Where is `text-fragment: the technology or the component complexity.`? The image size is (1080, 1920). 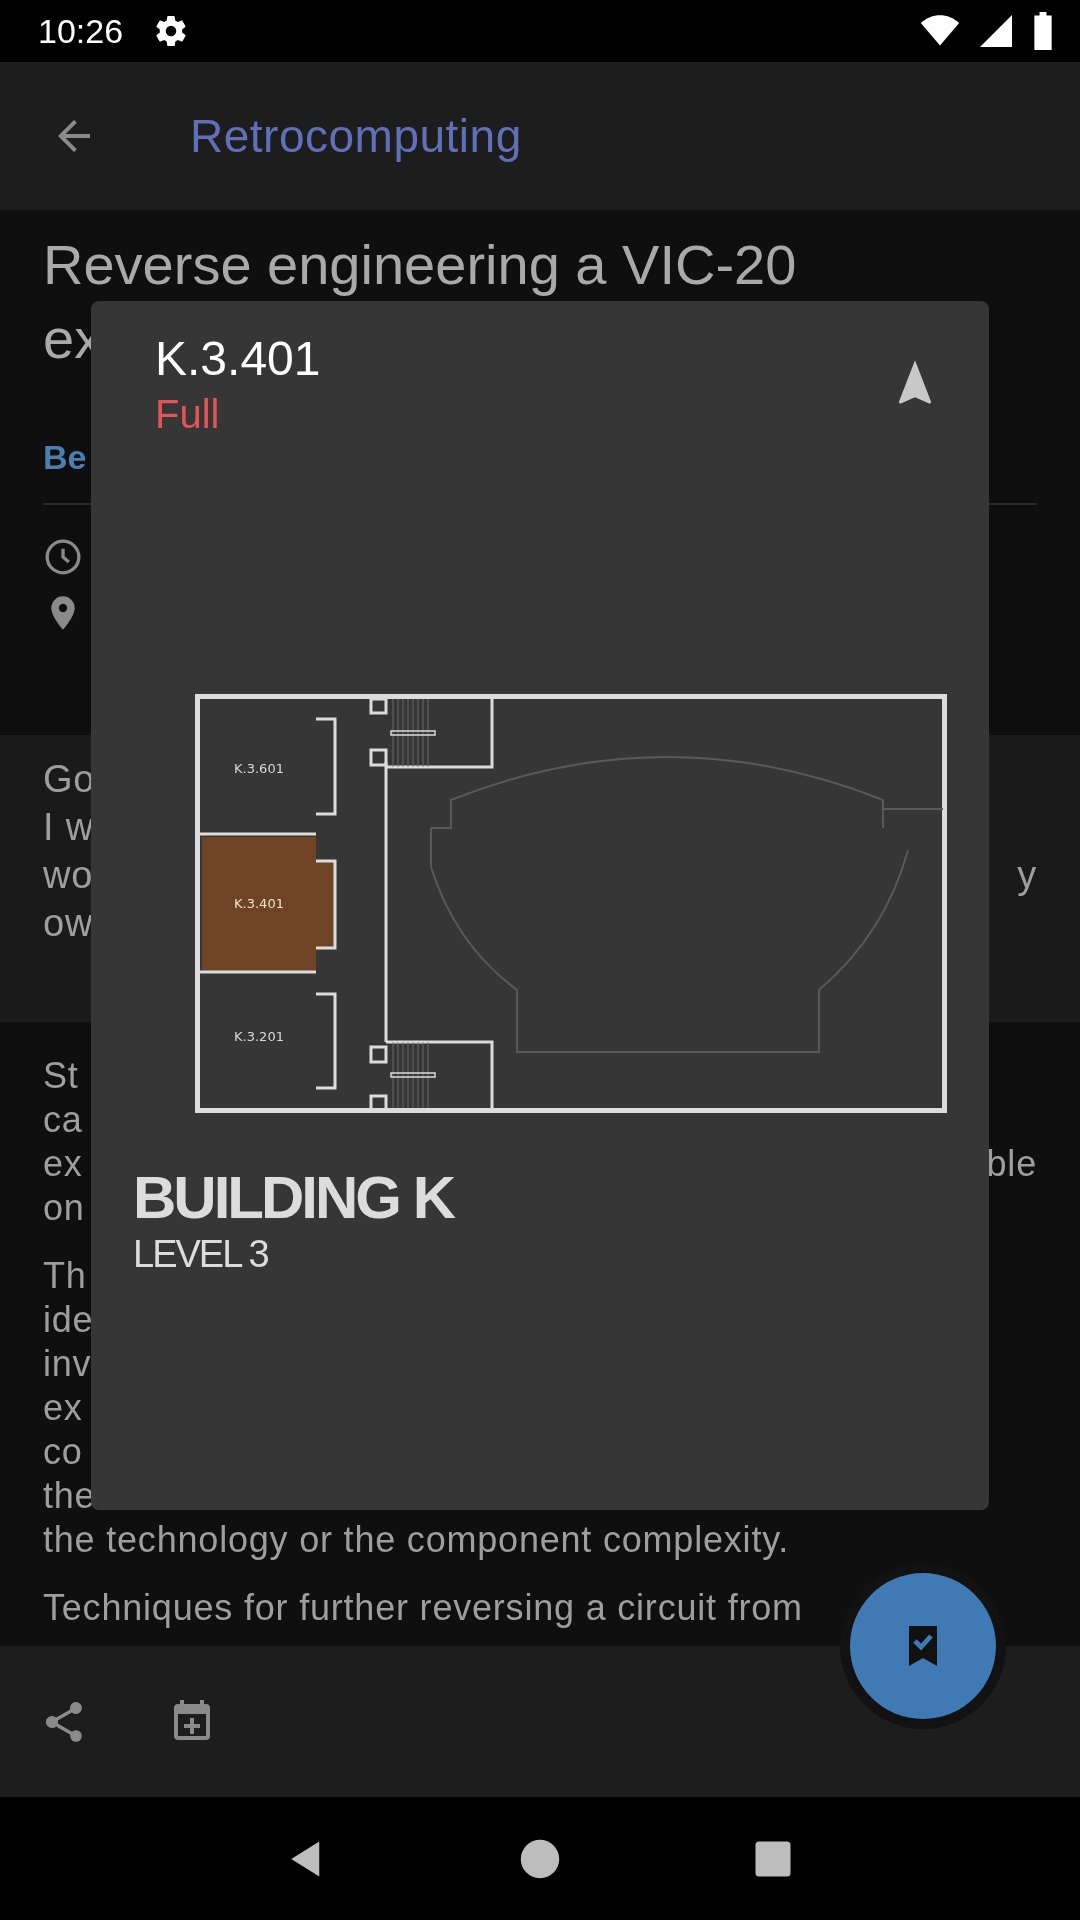
text-fragment: the technology or the component complexity. is located at coordinates (416, 1540).